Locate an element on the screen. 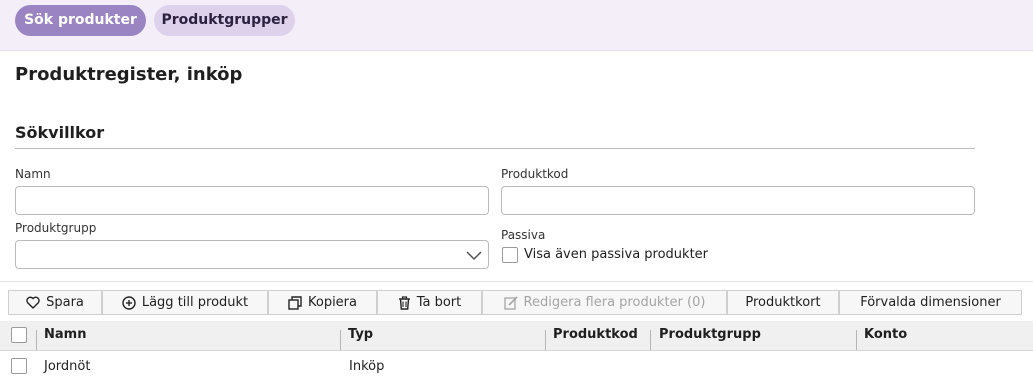  product-code-label: Produktkod is located at coordinates (535, 174).